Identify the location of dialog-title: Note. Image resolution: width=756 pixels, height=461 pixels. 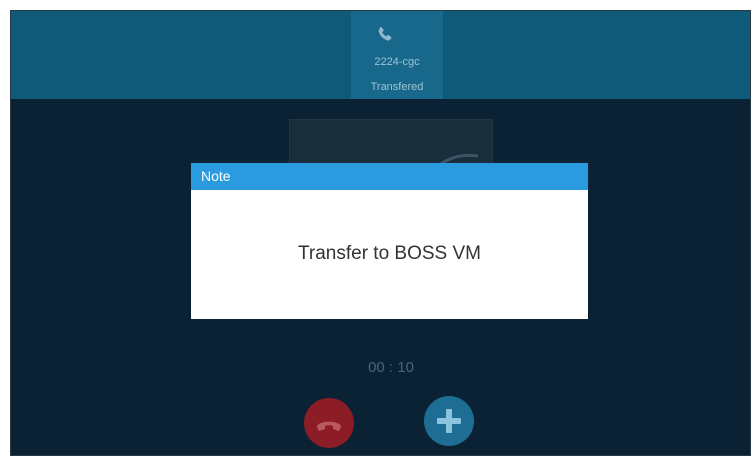
(216, 176).